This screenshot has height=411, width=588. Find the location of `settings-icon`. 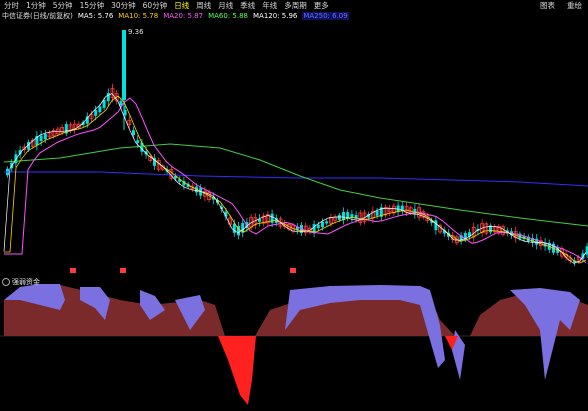

settings-icon is located at coordinates (6, 282).